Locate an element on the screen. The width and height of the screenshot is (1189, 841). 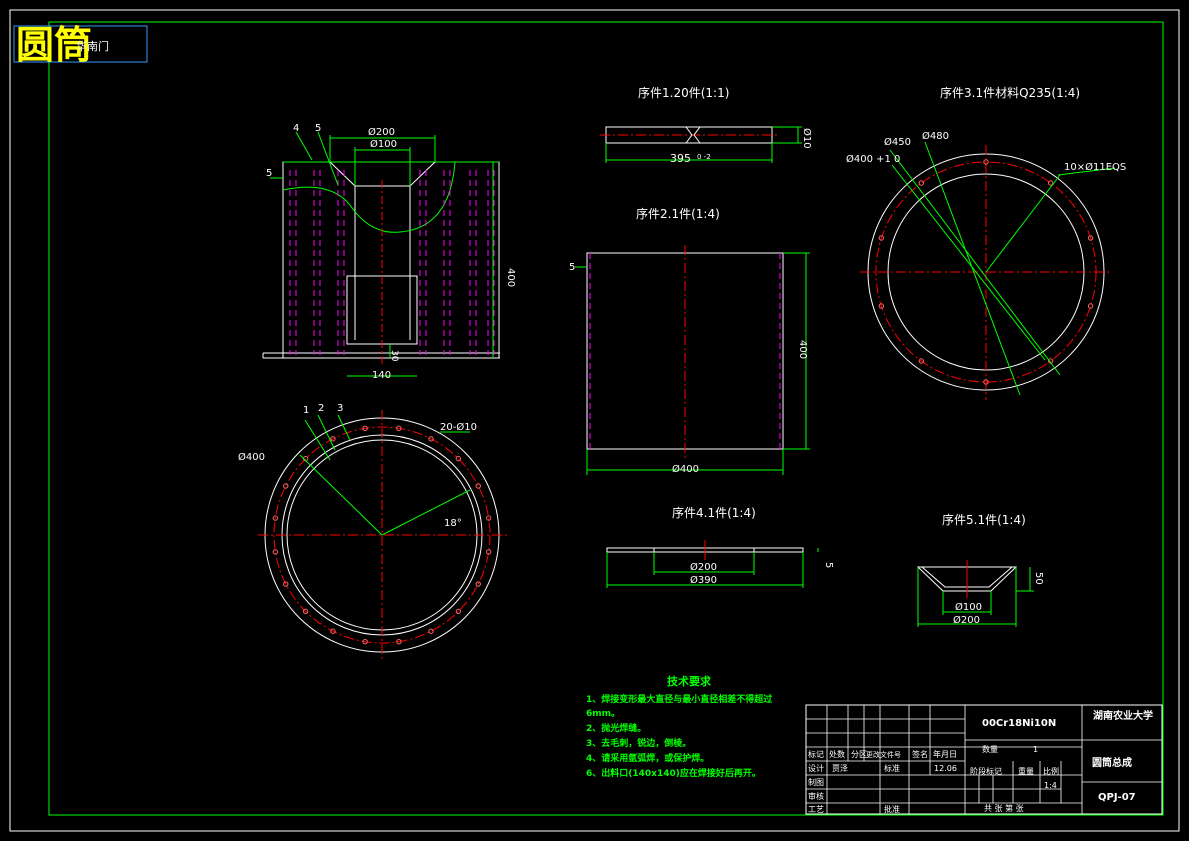
tb-row-label-6: 年月日 is located at coordinates (945, 754).